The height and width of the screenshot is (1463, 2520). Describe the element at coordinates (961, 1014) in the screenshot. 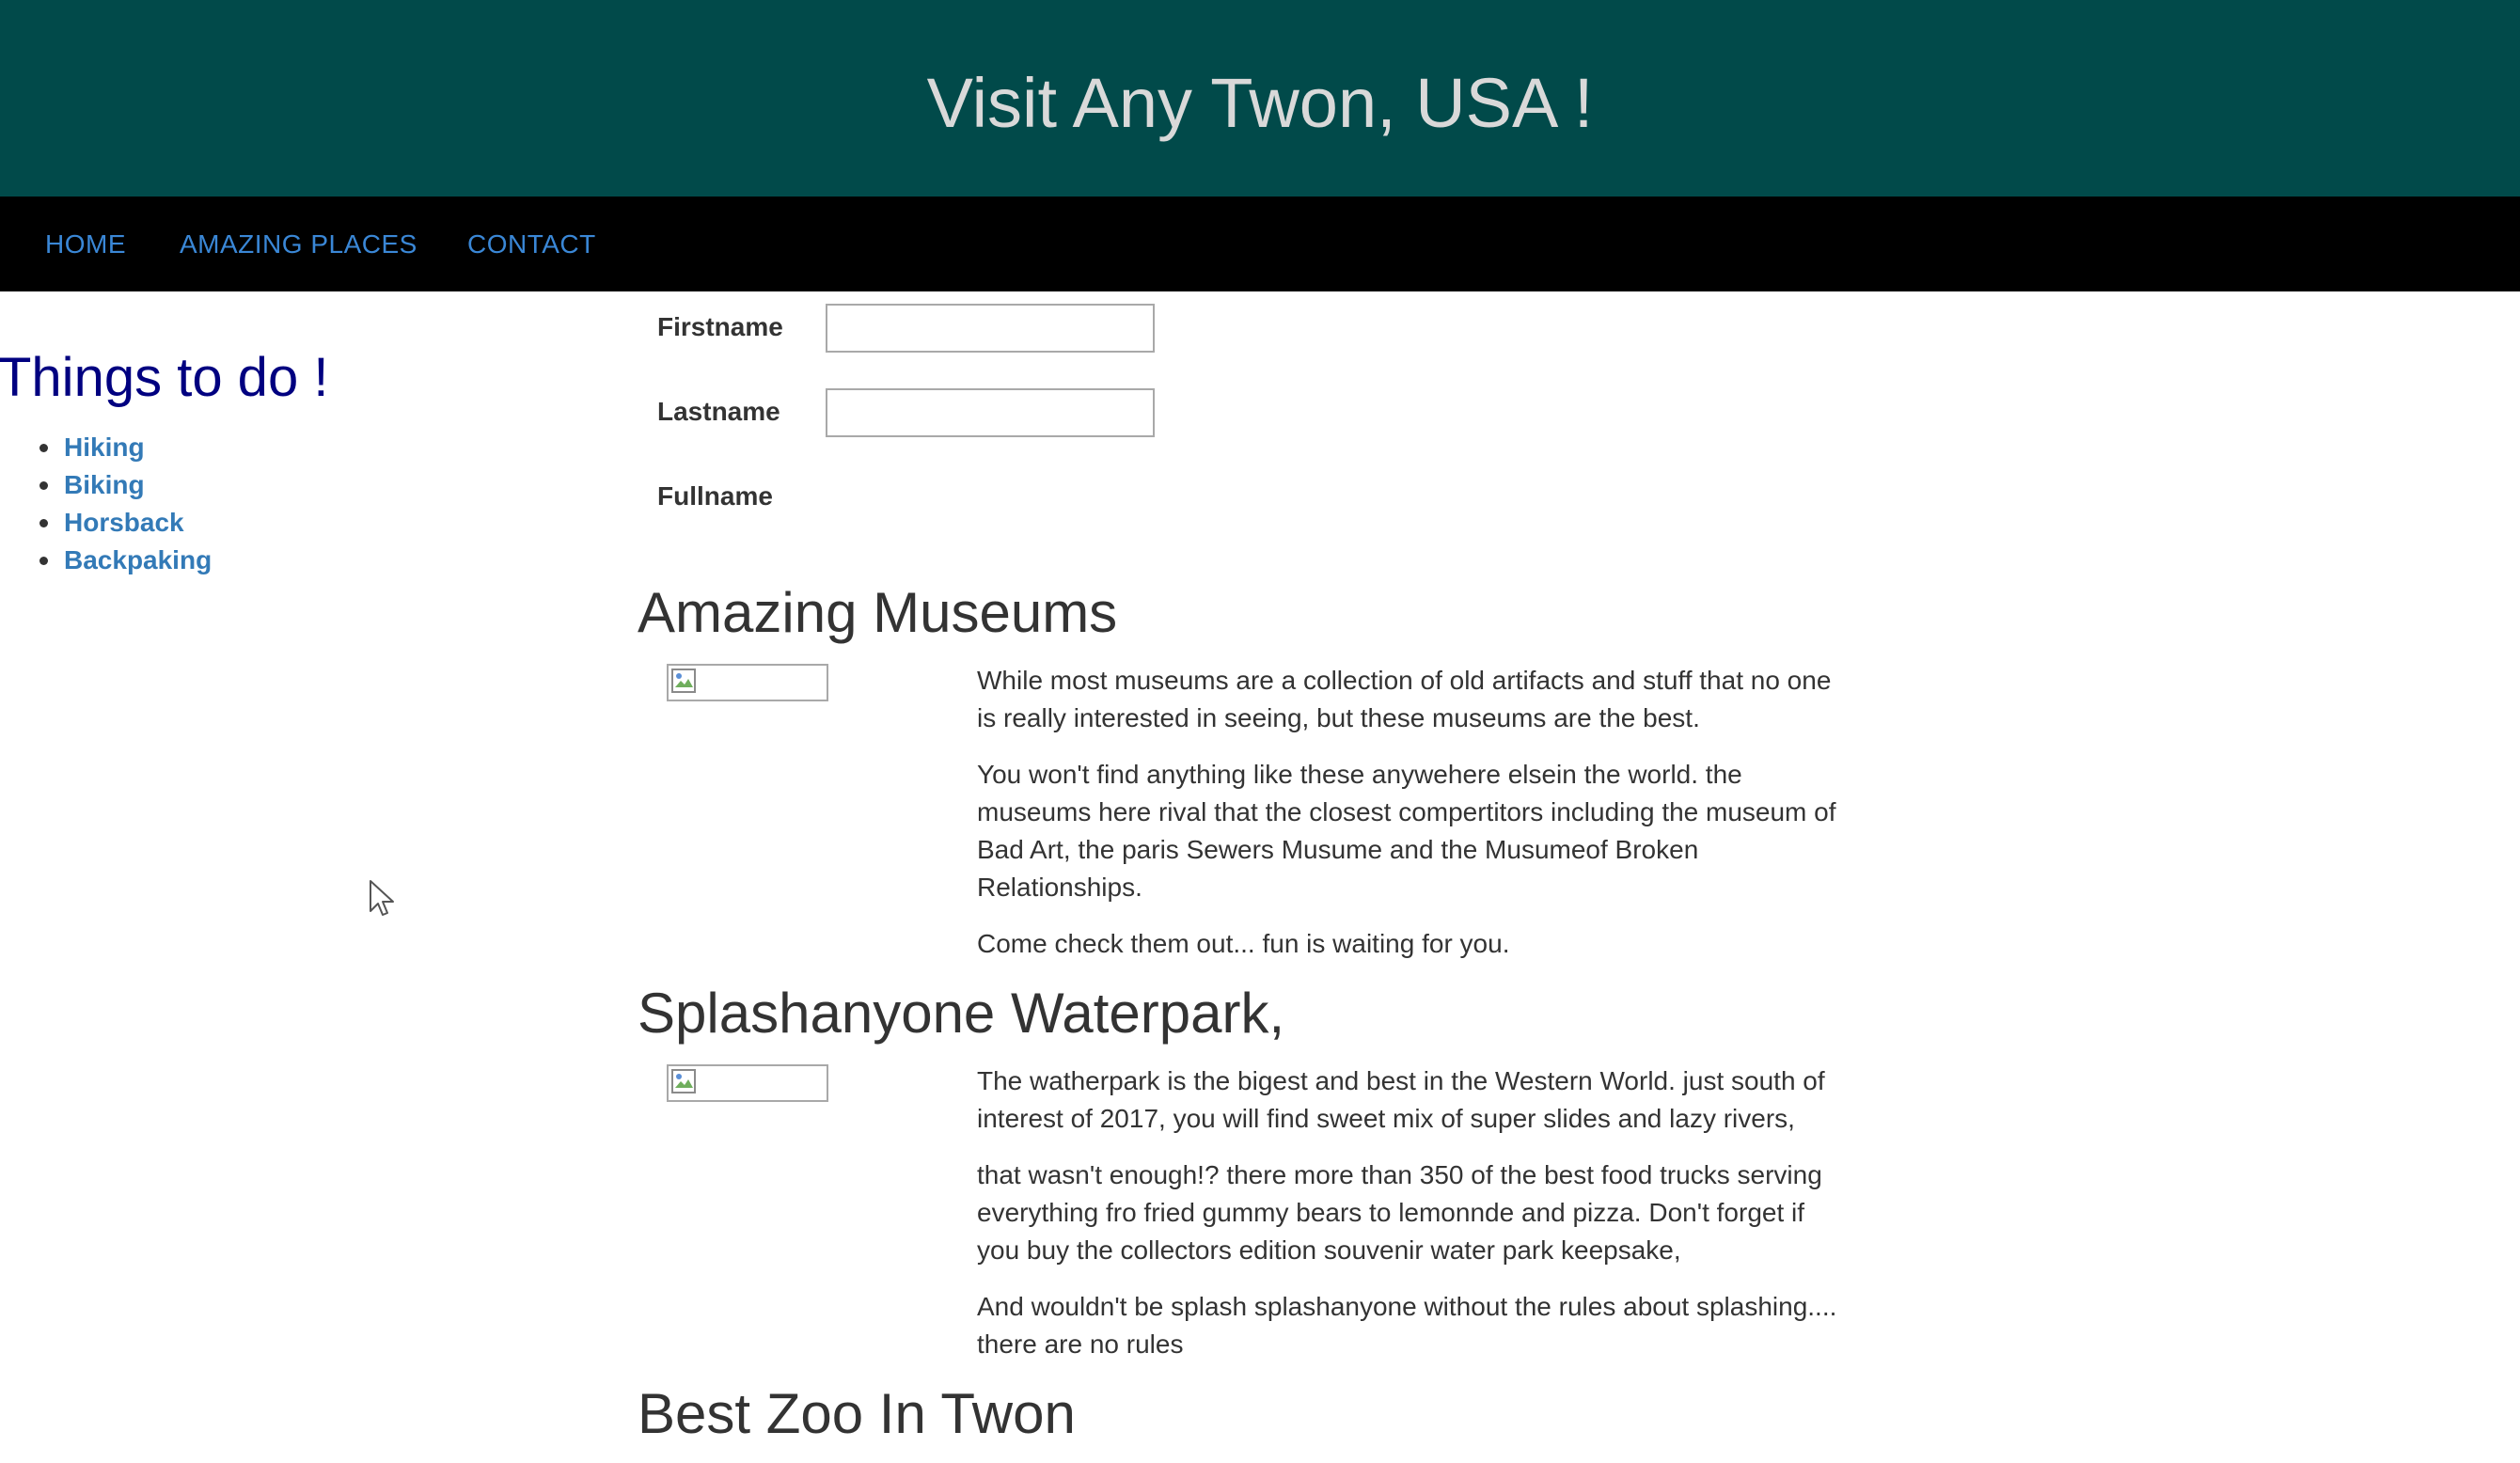

I see `section-heading-waterpark: Splashanyone Waterpark,` at that location.